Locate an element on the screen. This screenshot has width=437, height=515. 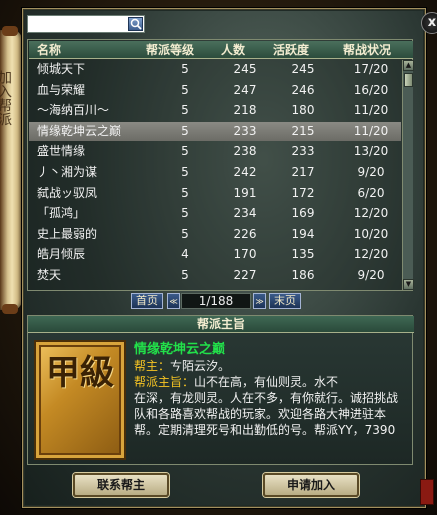
search-box is located at coordinates (86, 25).